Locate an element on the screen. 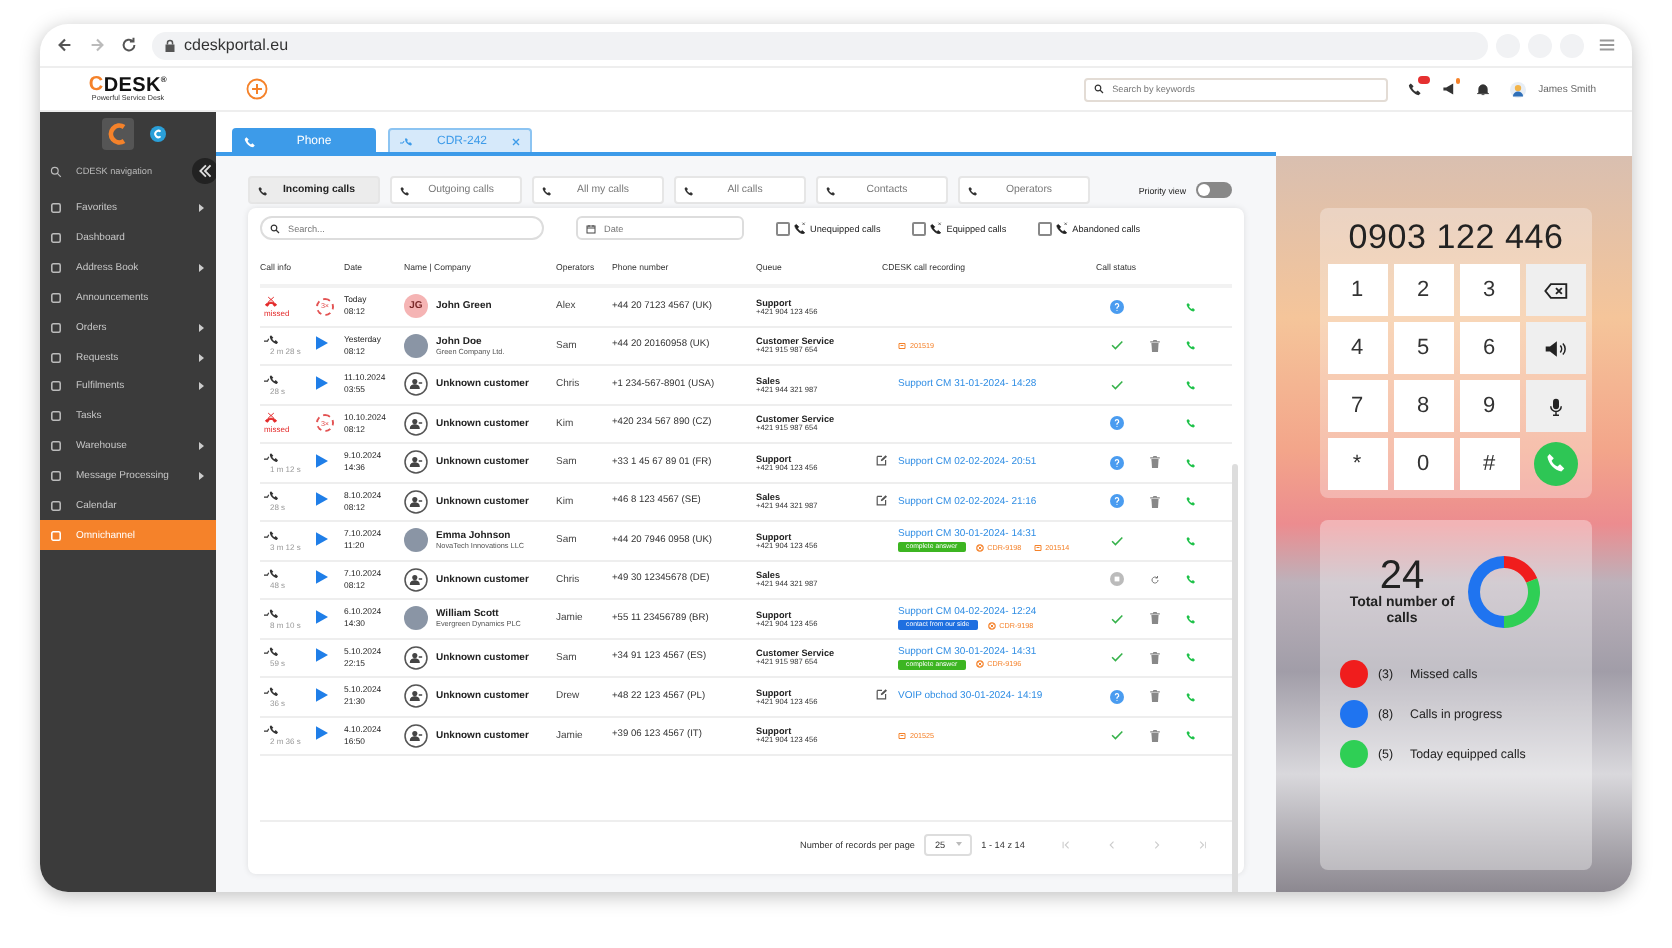  lock-icon is located at coordinates (170, 45).